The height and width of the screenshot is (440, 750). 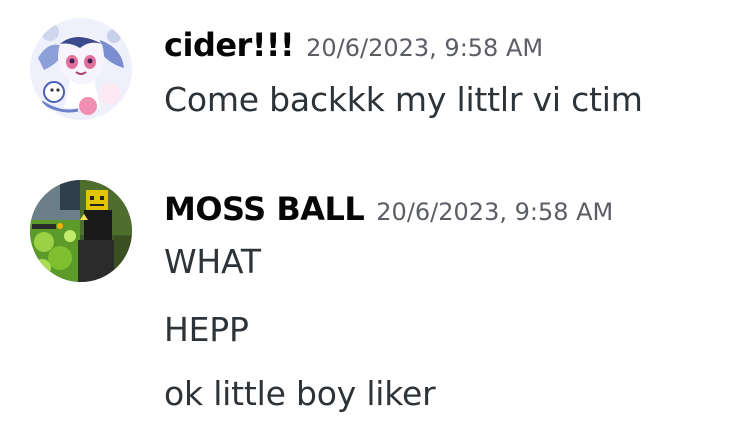 I want to click on message-header: cider!!! 20/6/2023, 9:58 AM, so click(x=353, y=45).